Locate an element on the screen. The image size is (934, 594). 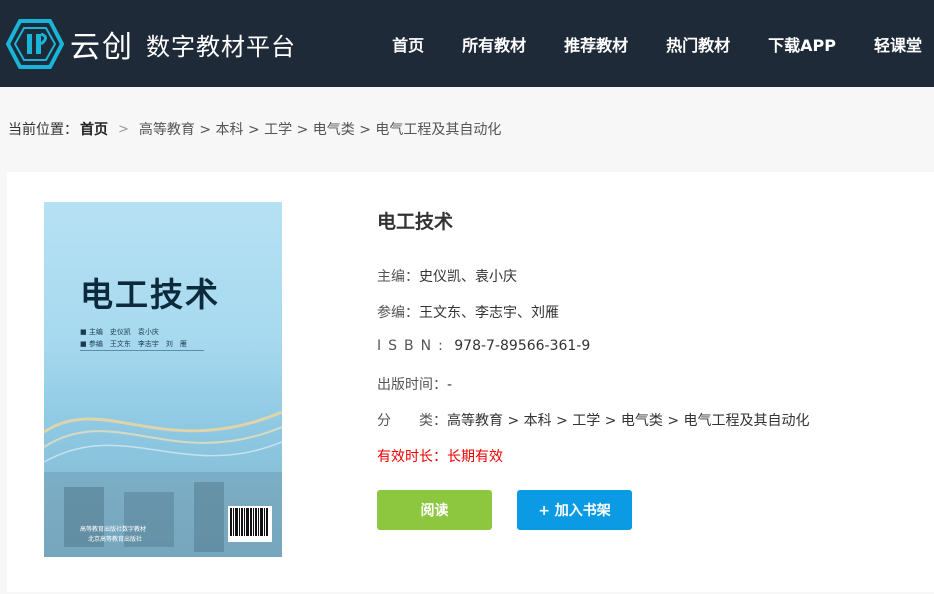
add-to-shelf-button: + 加入书架 is located at coordinates (574, 510).